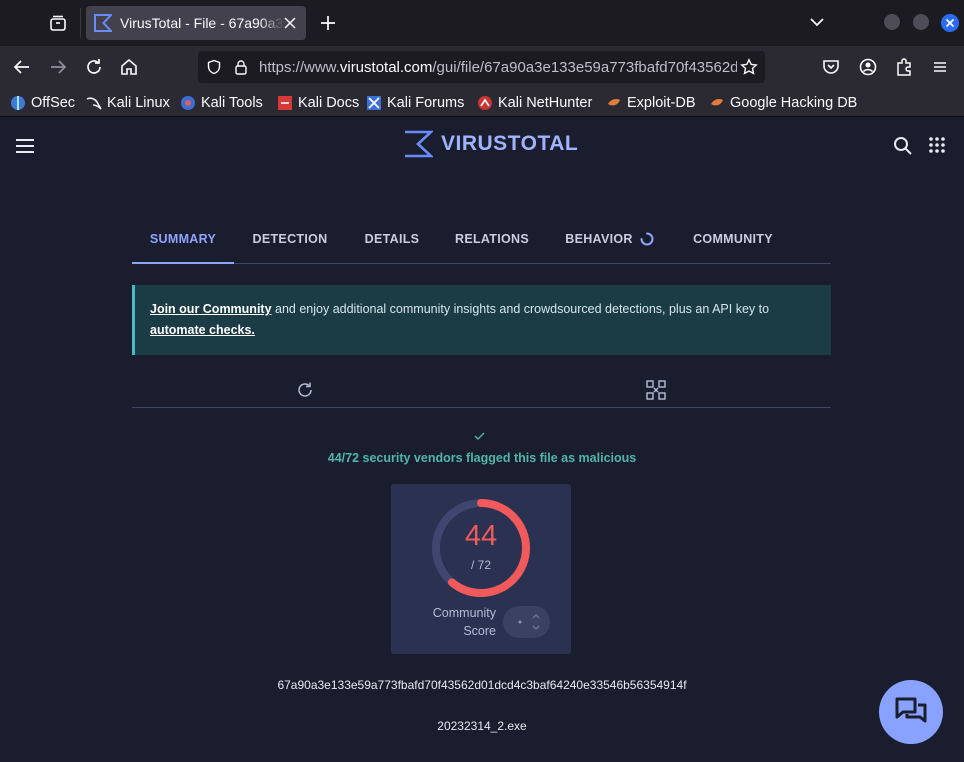  I want to click on tab-community: COMMUNITY, so click(733, 242).